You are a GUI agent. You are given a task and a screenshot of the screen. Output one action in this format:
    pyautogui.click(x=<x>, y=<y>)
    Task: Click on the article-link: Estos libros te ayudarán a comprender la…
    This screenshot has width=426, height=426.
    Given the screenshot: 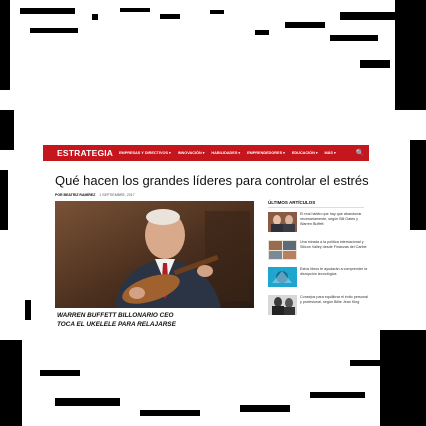 What is the action you would take?
    pyautogui.click(x=332, y=272)
    